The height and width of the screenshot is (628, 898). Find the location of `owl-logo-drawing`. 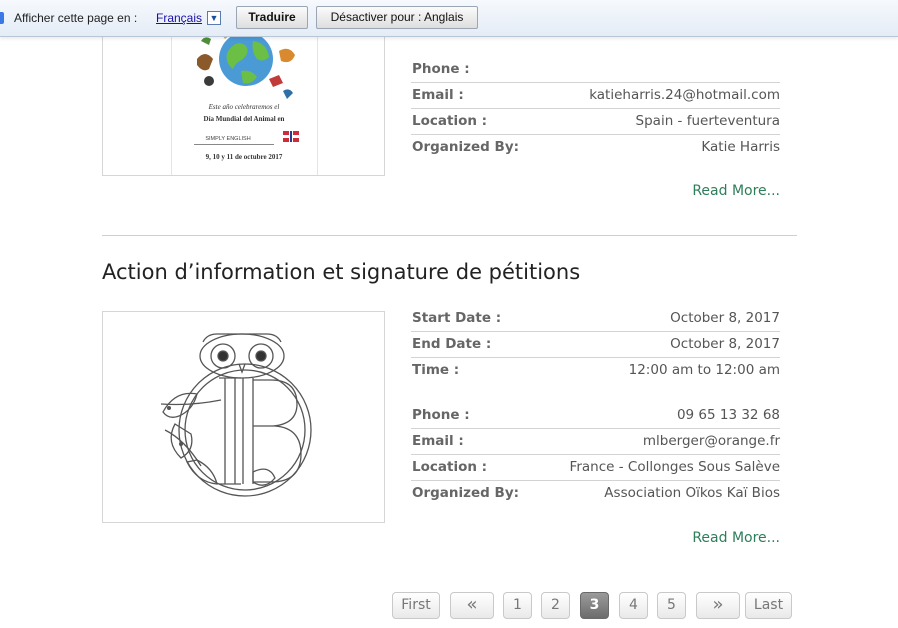

owl-logo-drawing is located at coordinates (236, 415).